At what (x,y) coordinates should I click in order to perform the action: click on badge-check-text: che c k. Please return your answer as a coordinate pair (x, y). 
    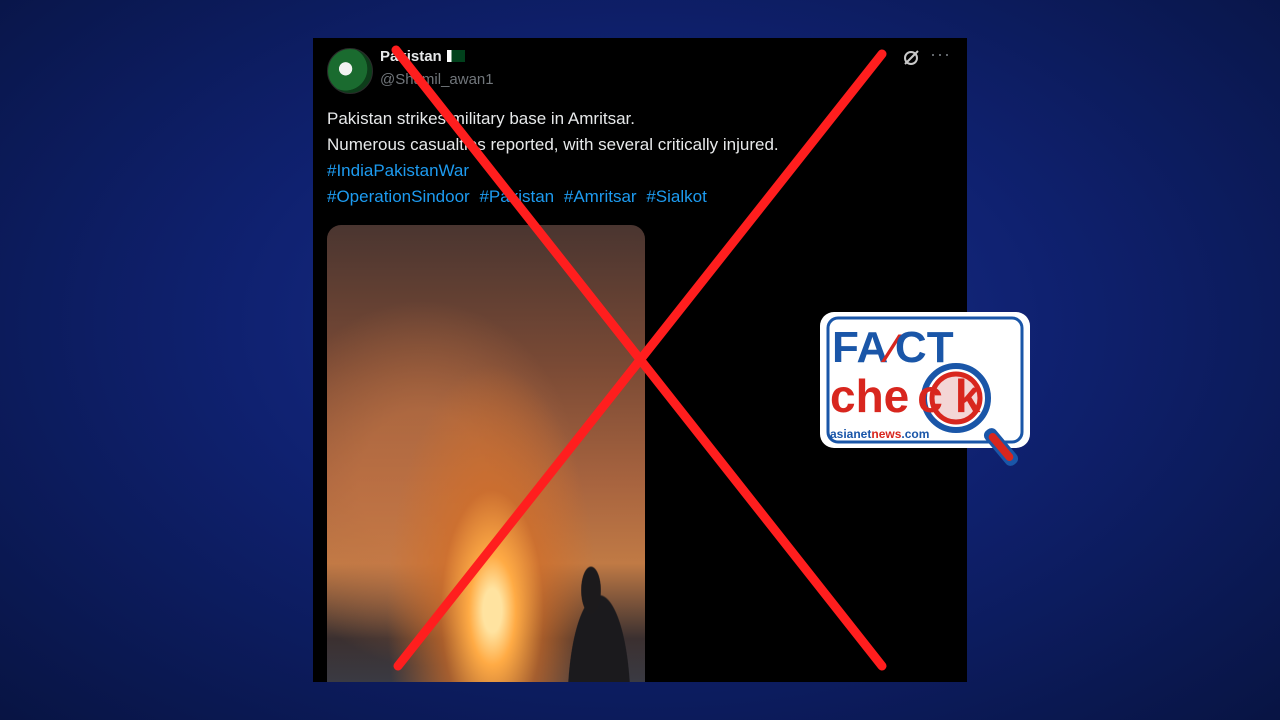
    Looking at the image, I should click on (905, 396).